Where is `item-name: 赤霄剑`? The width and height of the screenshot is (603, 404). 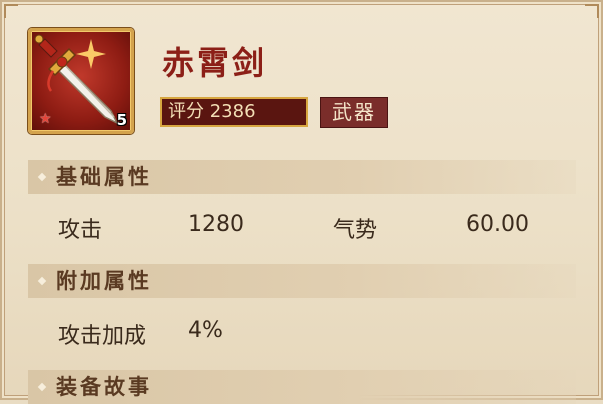 item-name: 赤霄剑 is located at coordinates (215, 63).